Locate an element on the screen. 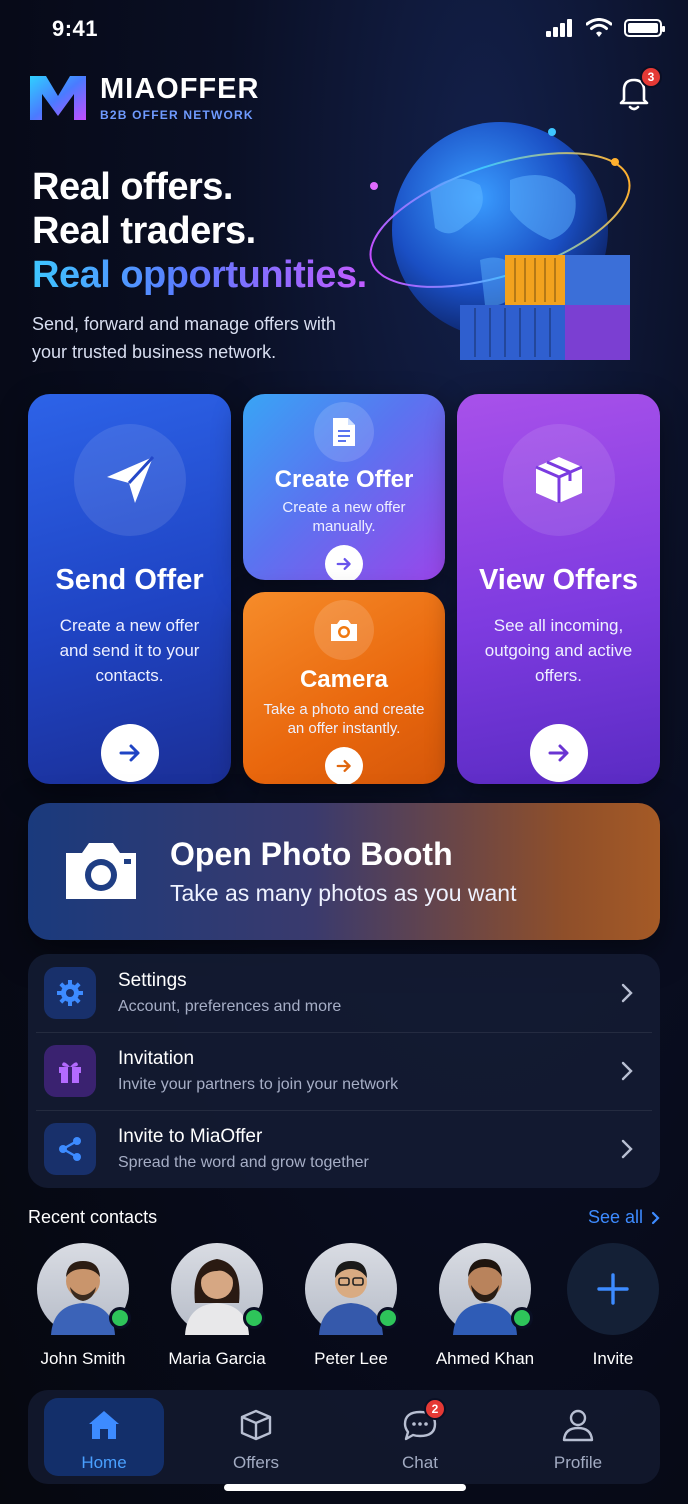  send-icon-wrap is located at coordinates (129, 480).